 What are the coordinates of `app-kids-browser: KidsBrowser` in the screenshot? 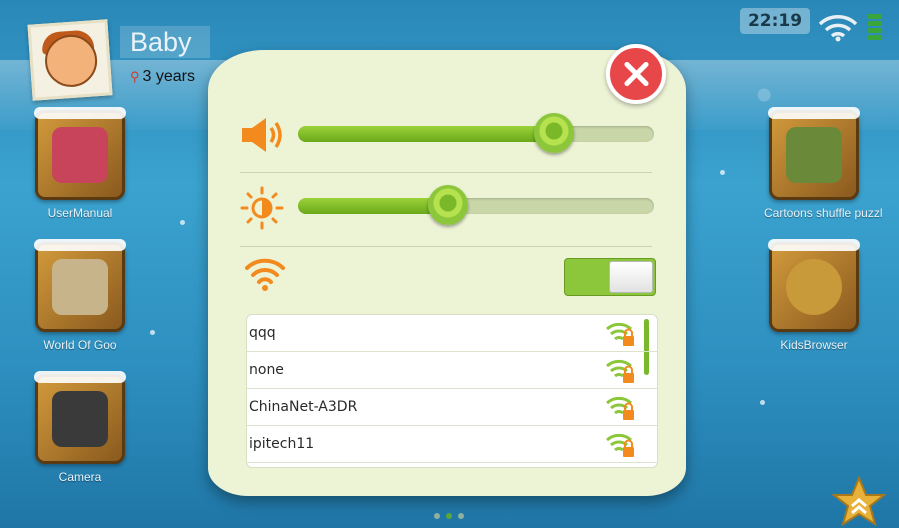 It's located at (814, 295).